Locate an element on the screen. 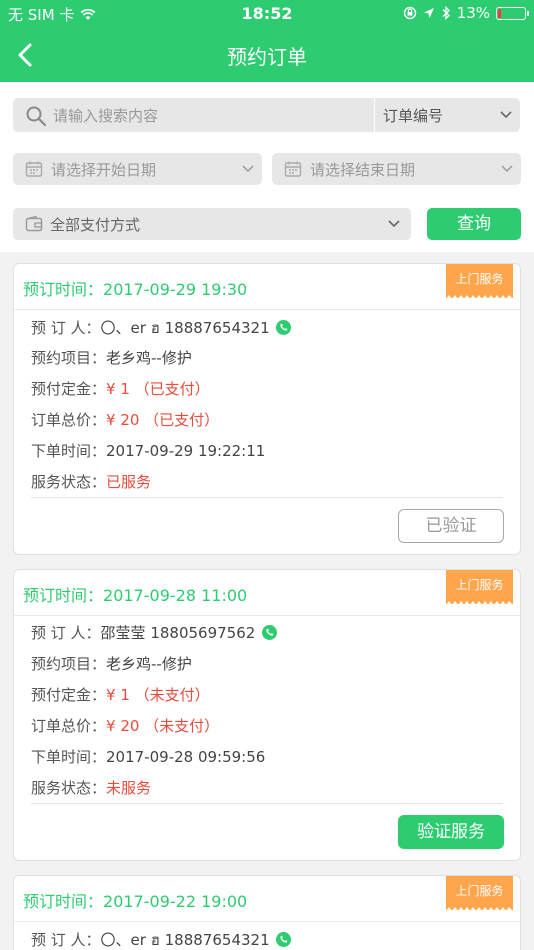 This screenshot has height=950, width=534. booking-time: 预订时间：2017-09-29 19:30 is located at coordinates (135, 288).